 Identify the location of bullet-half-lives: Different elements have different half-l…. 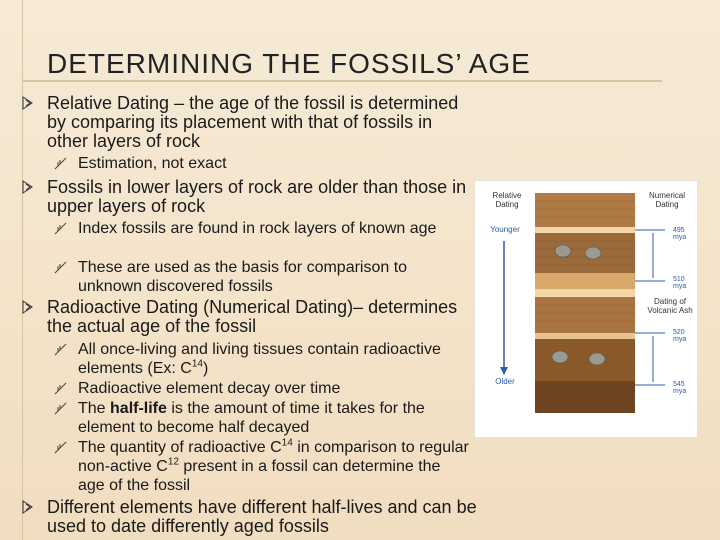
(249, 516).